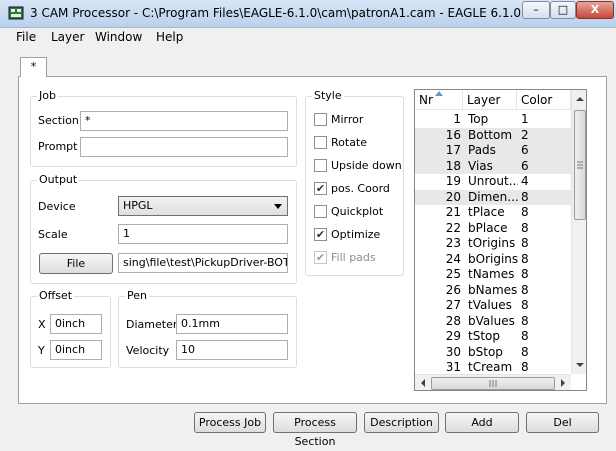 The image size is (616, 451). Describe the element at coordinates (493, 275) in the screenshot. I see `layer-row: 25 tNames 8` at that location.